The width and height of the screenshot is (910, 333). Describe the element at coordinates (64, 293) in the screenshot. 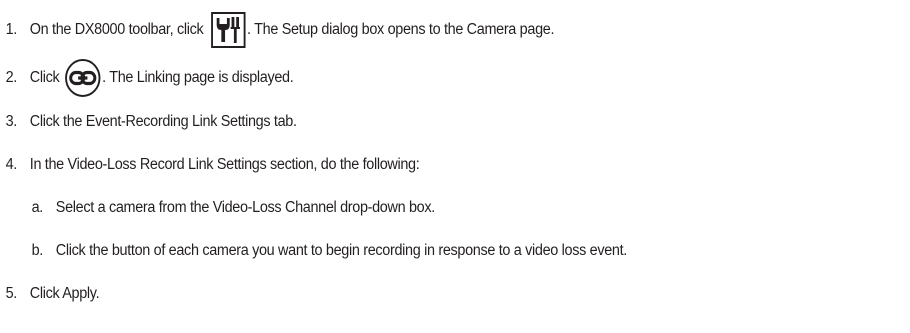

I see `step-text: Click Apply.` at that location.